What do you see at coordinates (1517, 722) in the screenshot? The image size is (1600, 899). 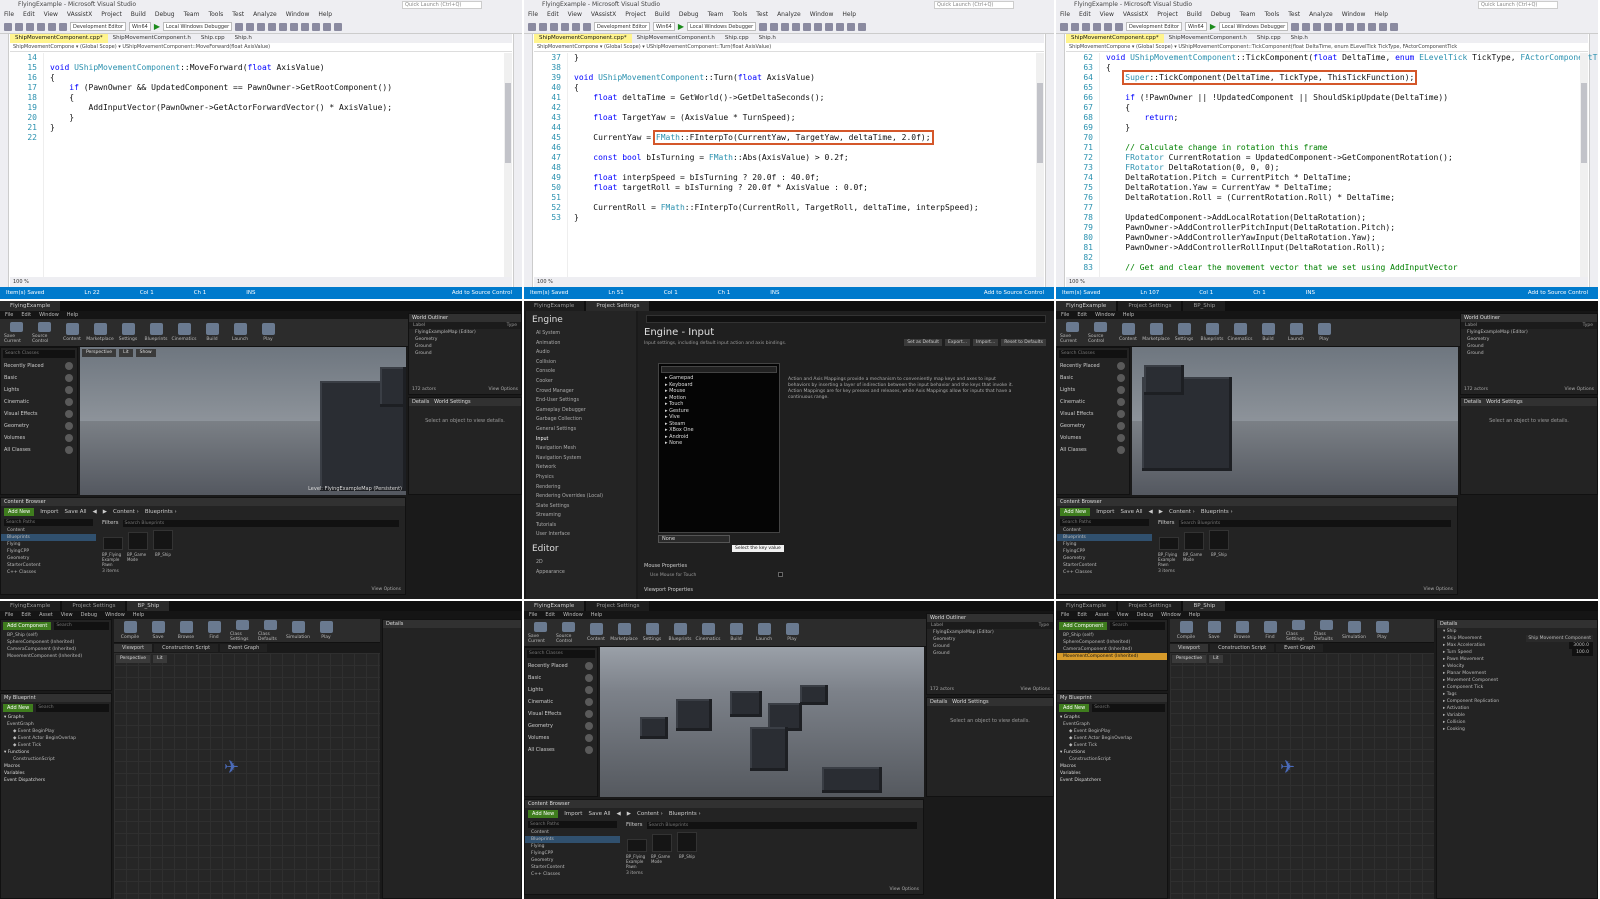 I see `detail-row: ▸ Collision` at bounding box center [1517, 722].